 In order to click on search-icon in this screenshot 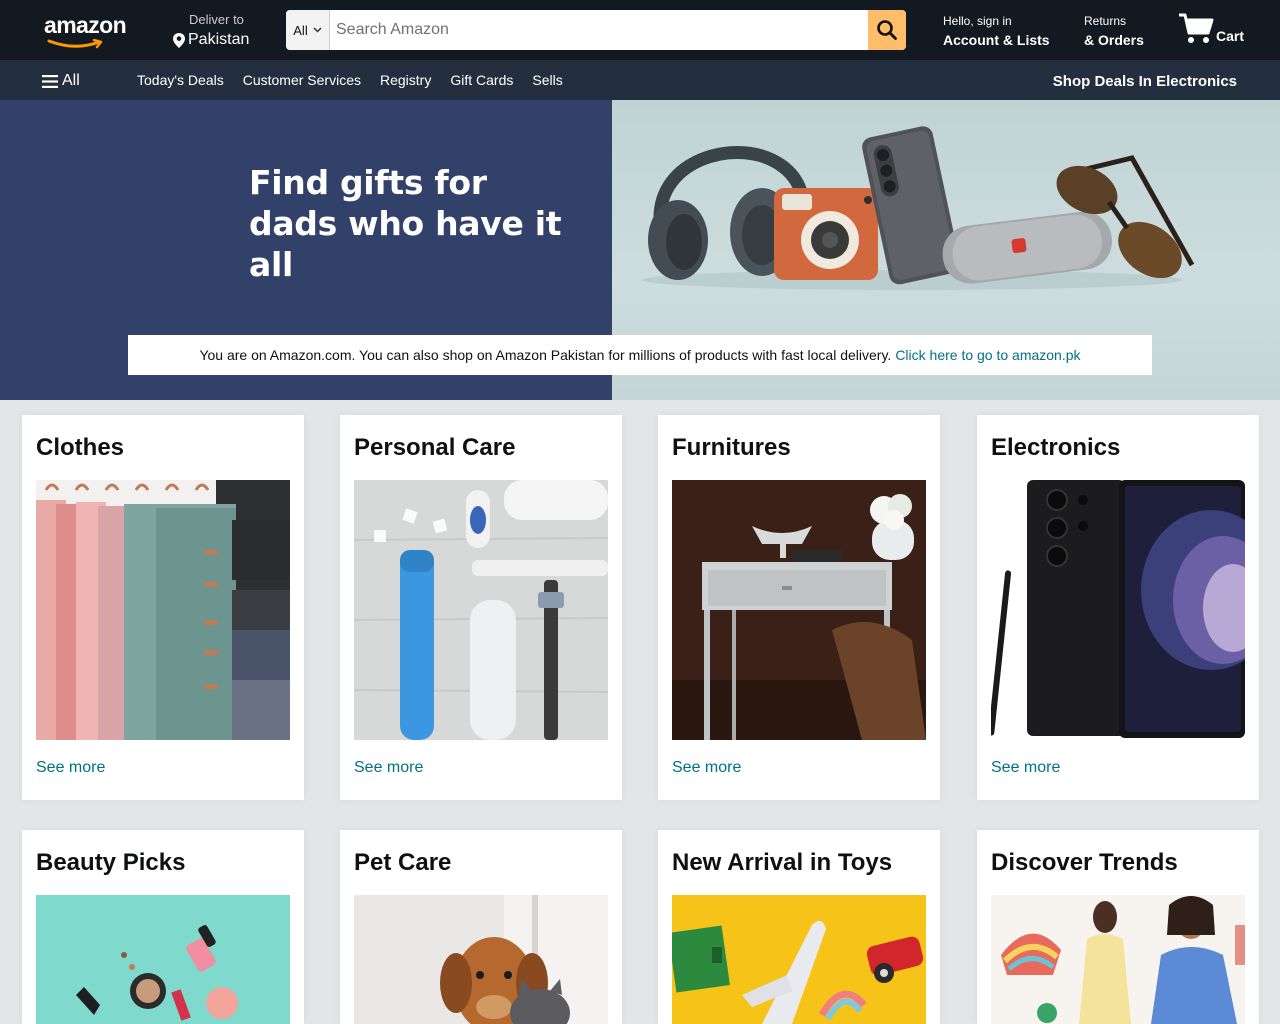, I will do `click(887, 30)`.